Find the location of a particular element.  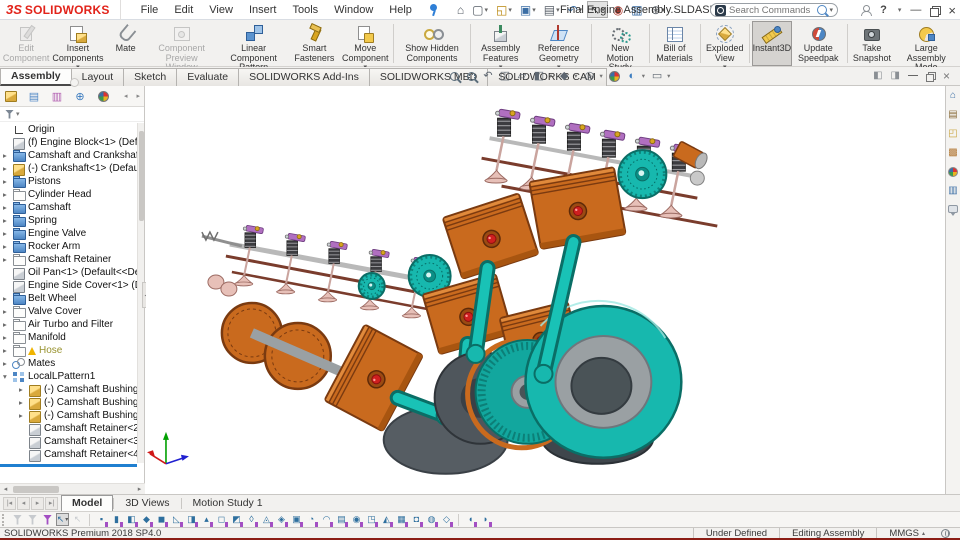

bill-of-materials-button: Bill of Materials is located at coordinates (675, 43).